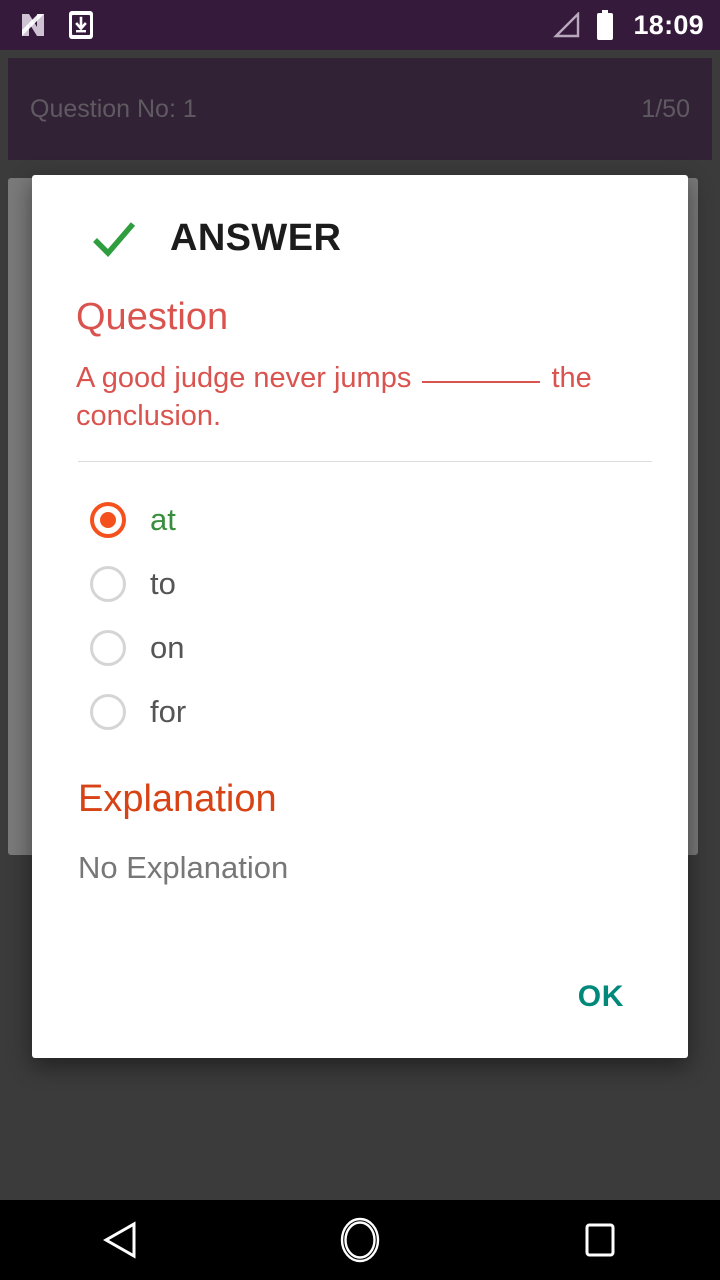 Image resolution: width=720 pixels, height=1280 pixels. What do you see at coordinates (627, 25) in the screenshot?
I see `status-bar-right-icons: 18:09` at bounding box center [627, 25].